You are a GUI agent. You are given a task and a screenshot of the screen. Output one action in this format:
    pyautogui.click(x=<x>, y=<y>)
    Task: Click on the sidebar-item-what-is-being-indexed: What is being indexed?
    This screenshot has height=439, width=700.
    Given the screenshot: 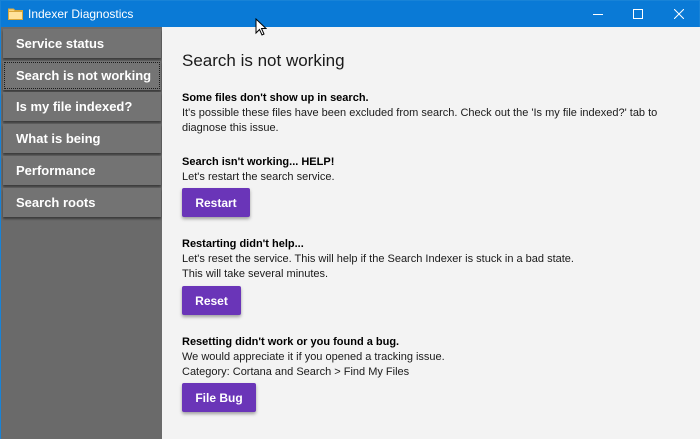 What is the action you would take?
    pyautogui.click(x=82, y=149)
    